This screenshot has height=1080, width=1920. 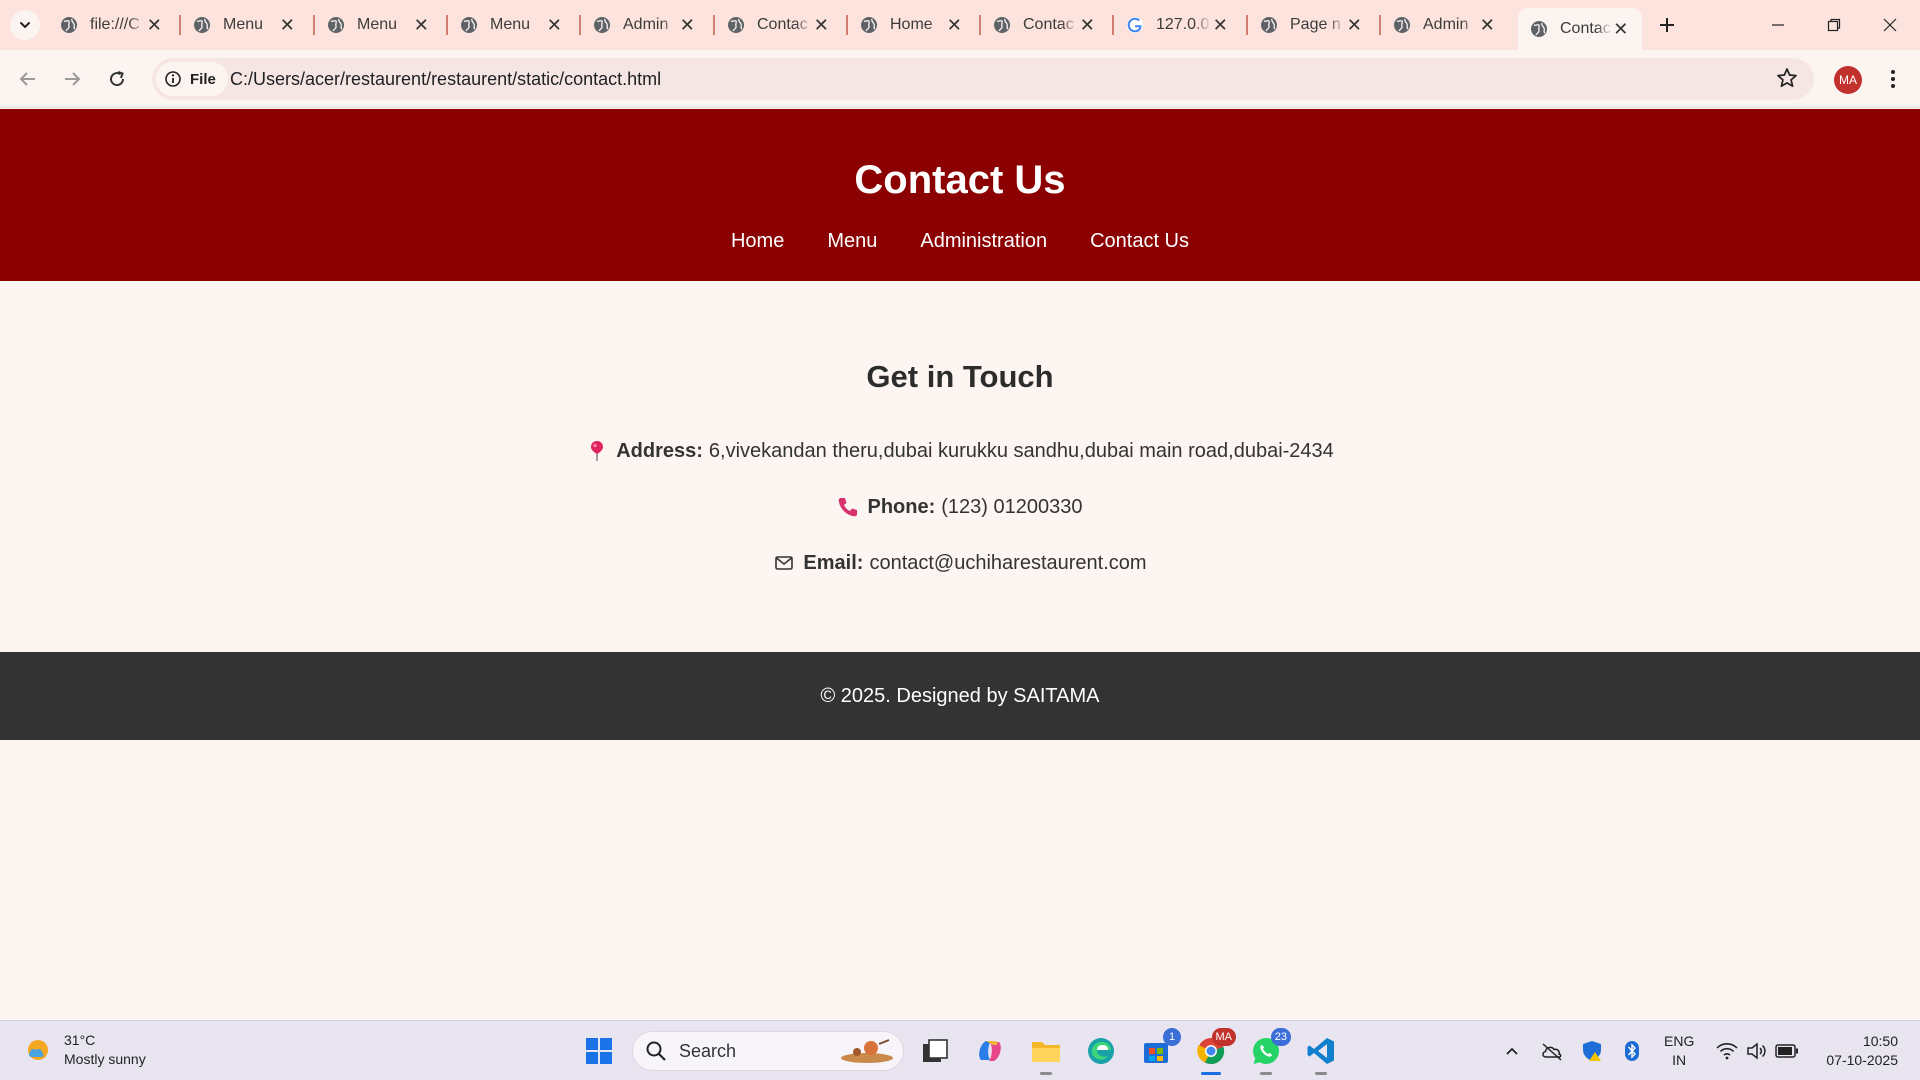 I want to click on vscode-icon, so click(x=1320, y=1051).